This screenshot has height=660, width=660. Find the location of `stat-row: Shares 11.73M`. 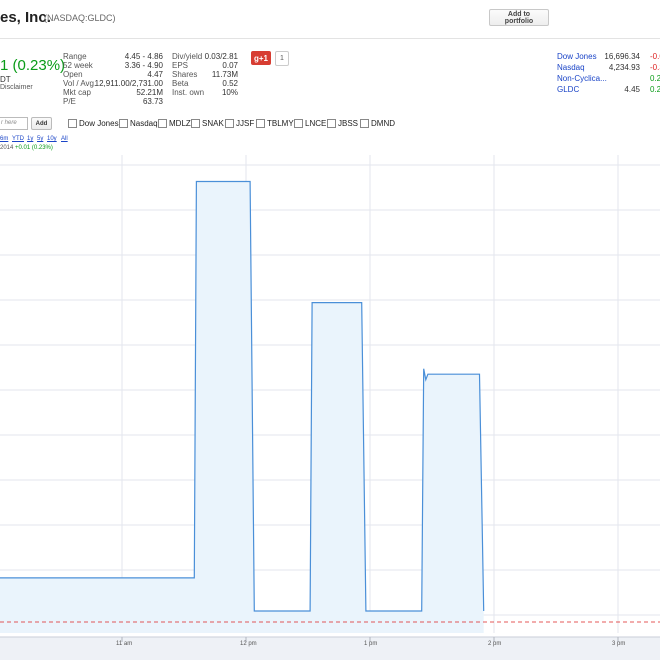

stat-row: Shares 11.73M is located at coordinates (205, 74).